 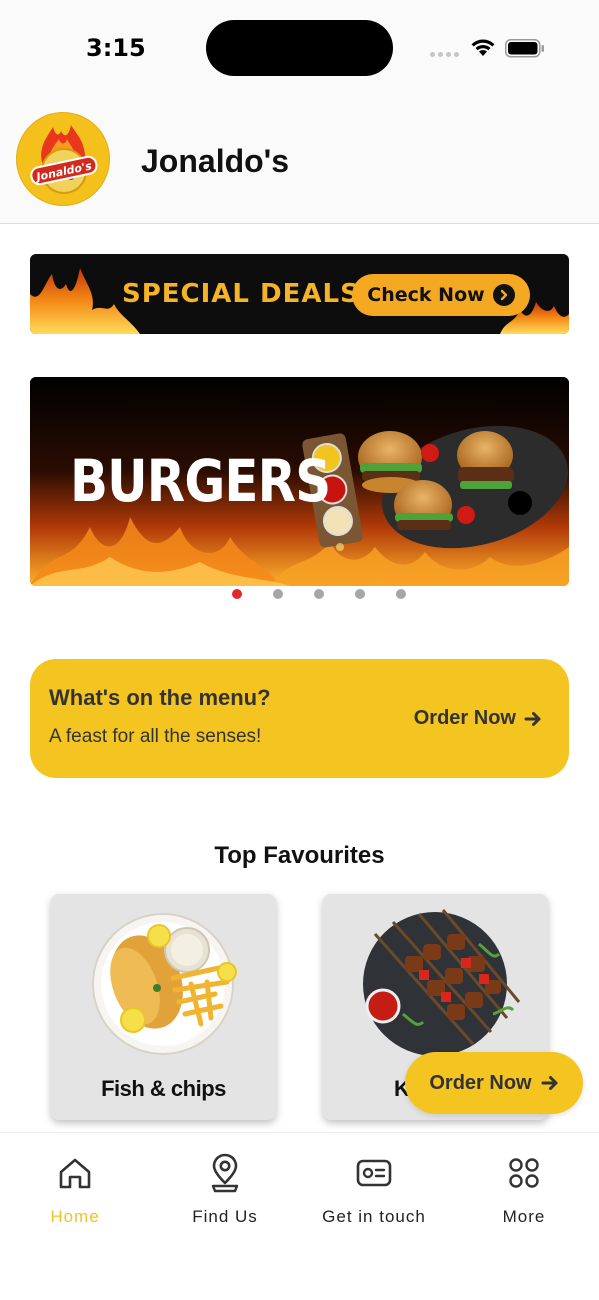 I want to click on wifi-icon, so click(x=483, y=47).